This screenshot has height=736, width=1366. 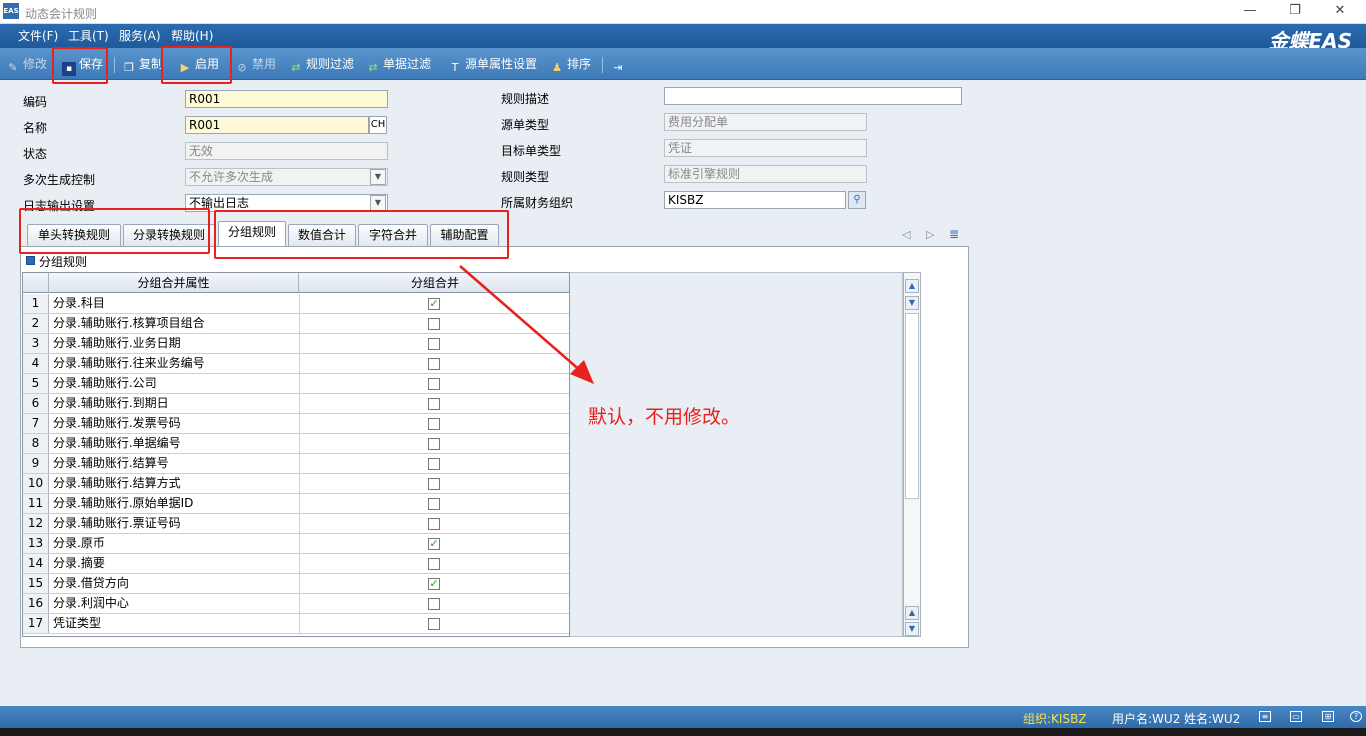 I want to click on tab-group-rules: 分组规则, so click(x=252, y=233).